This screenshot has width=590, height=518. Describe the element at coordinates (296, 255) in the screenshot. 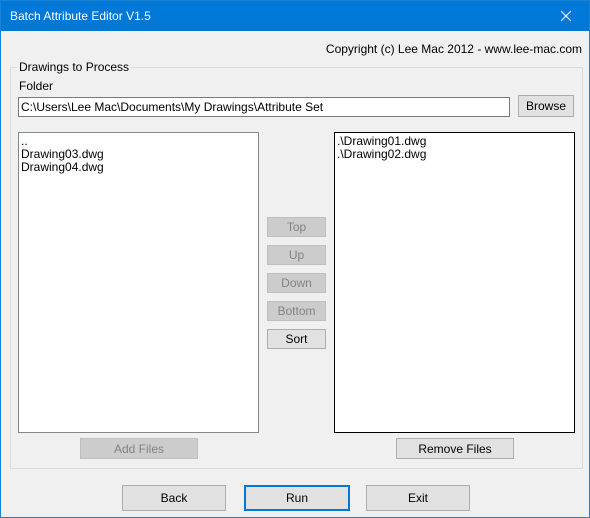

I see `up-button: Up` at that location.